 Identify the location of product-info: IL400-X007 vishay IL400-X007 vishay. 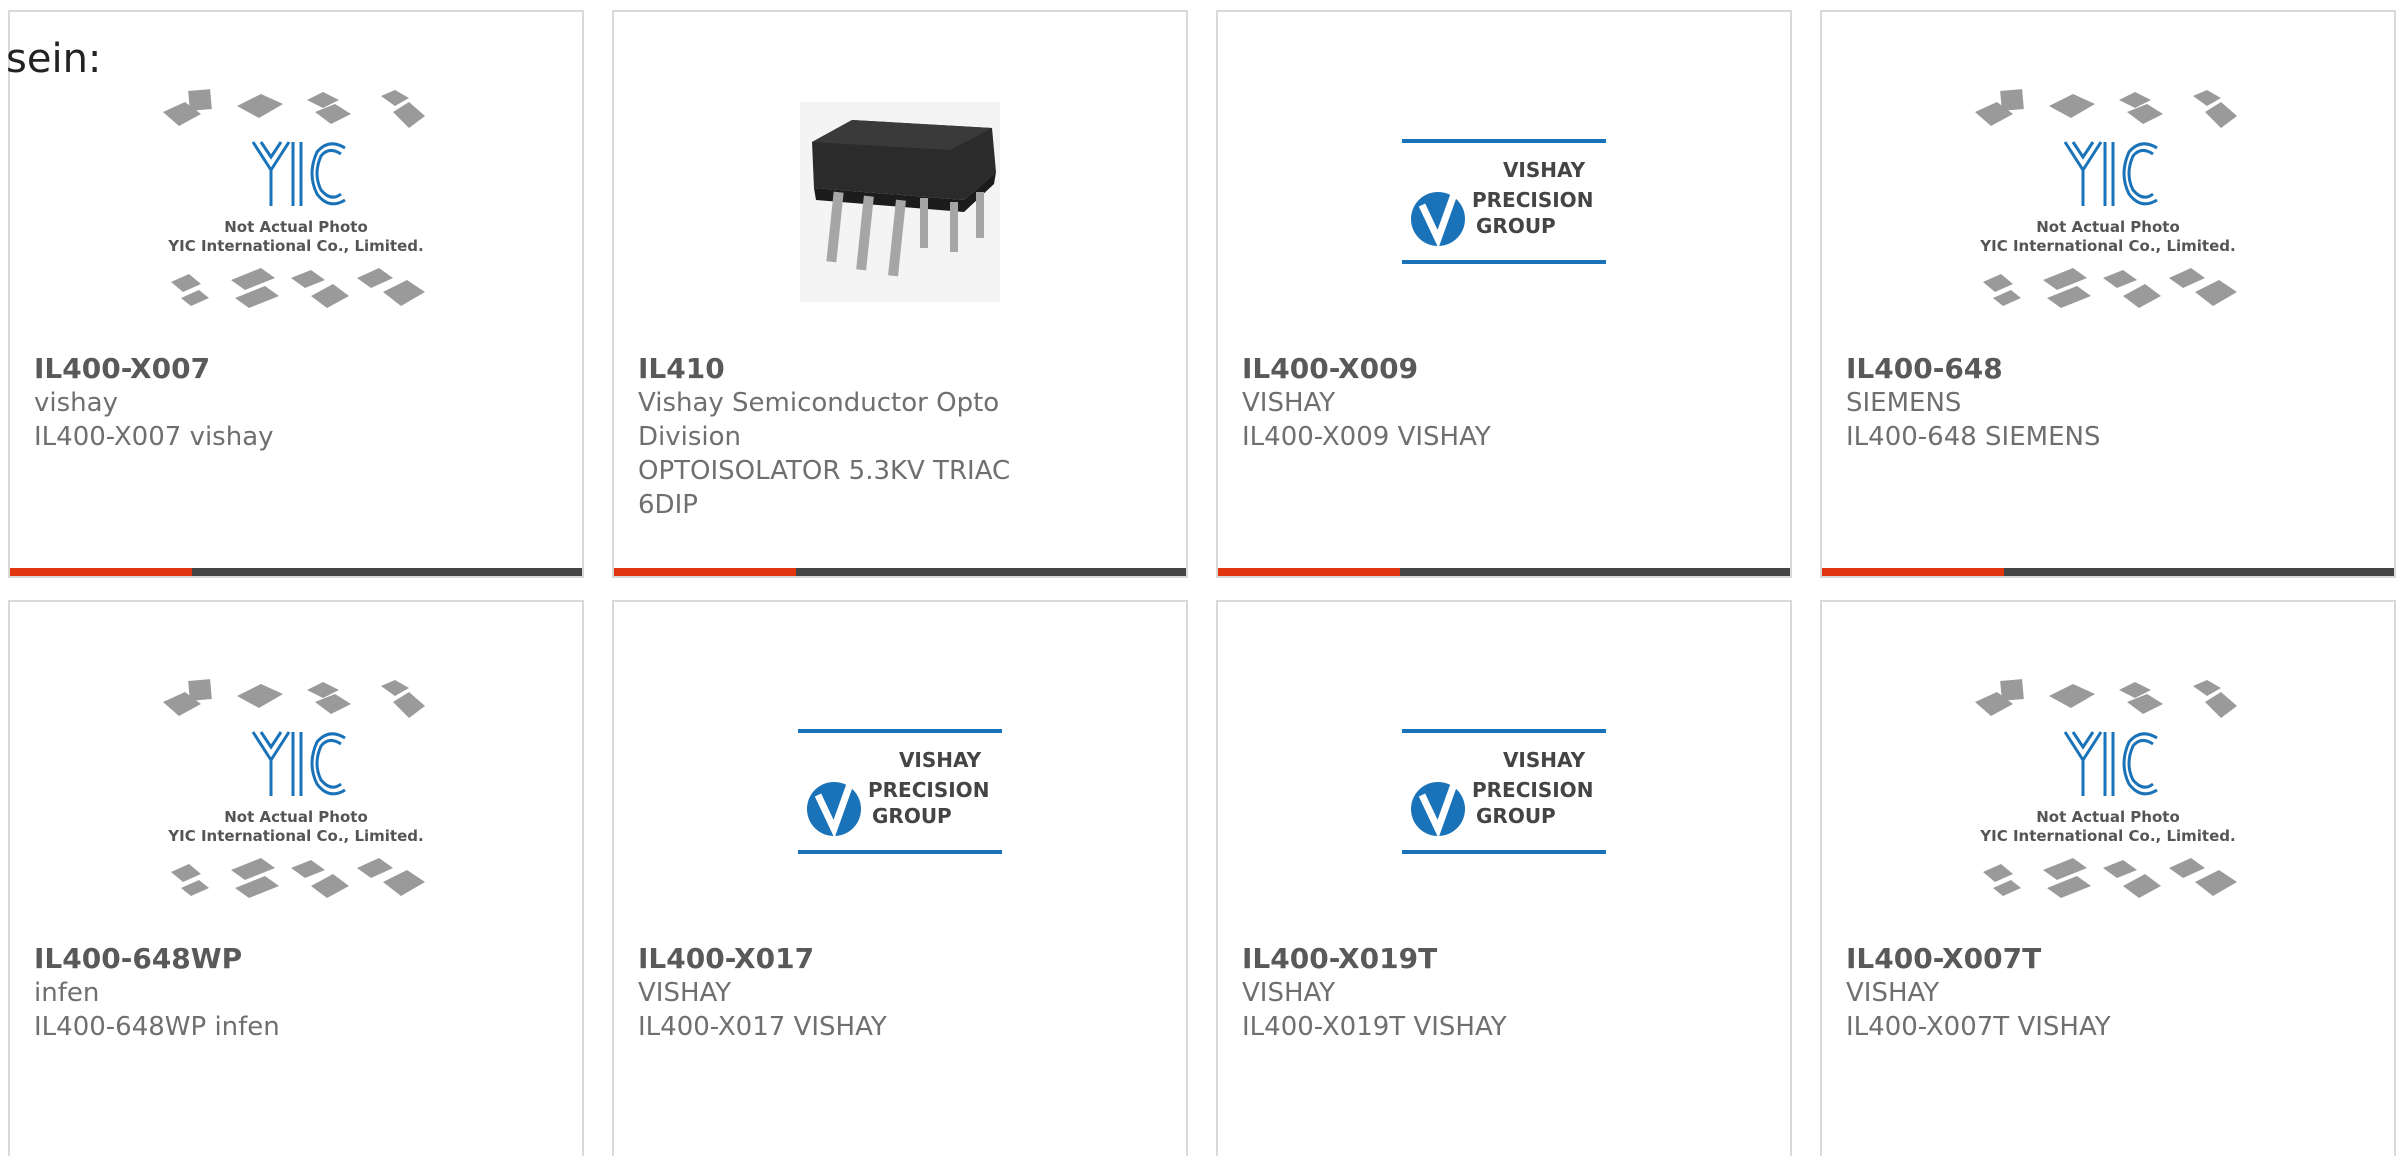
(296, 403).